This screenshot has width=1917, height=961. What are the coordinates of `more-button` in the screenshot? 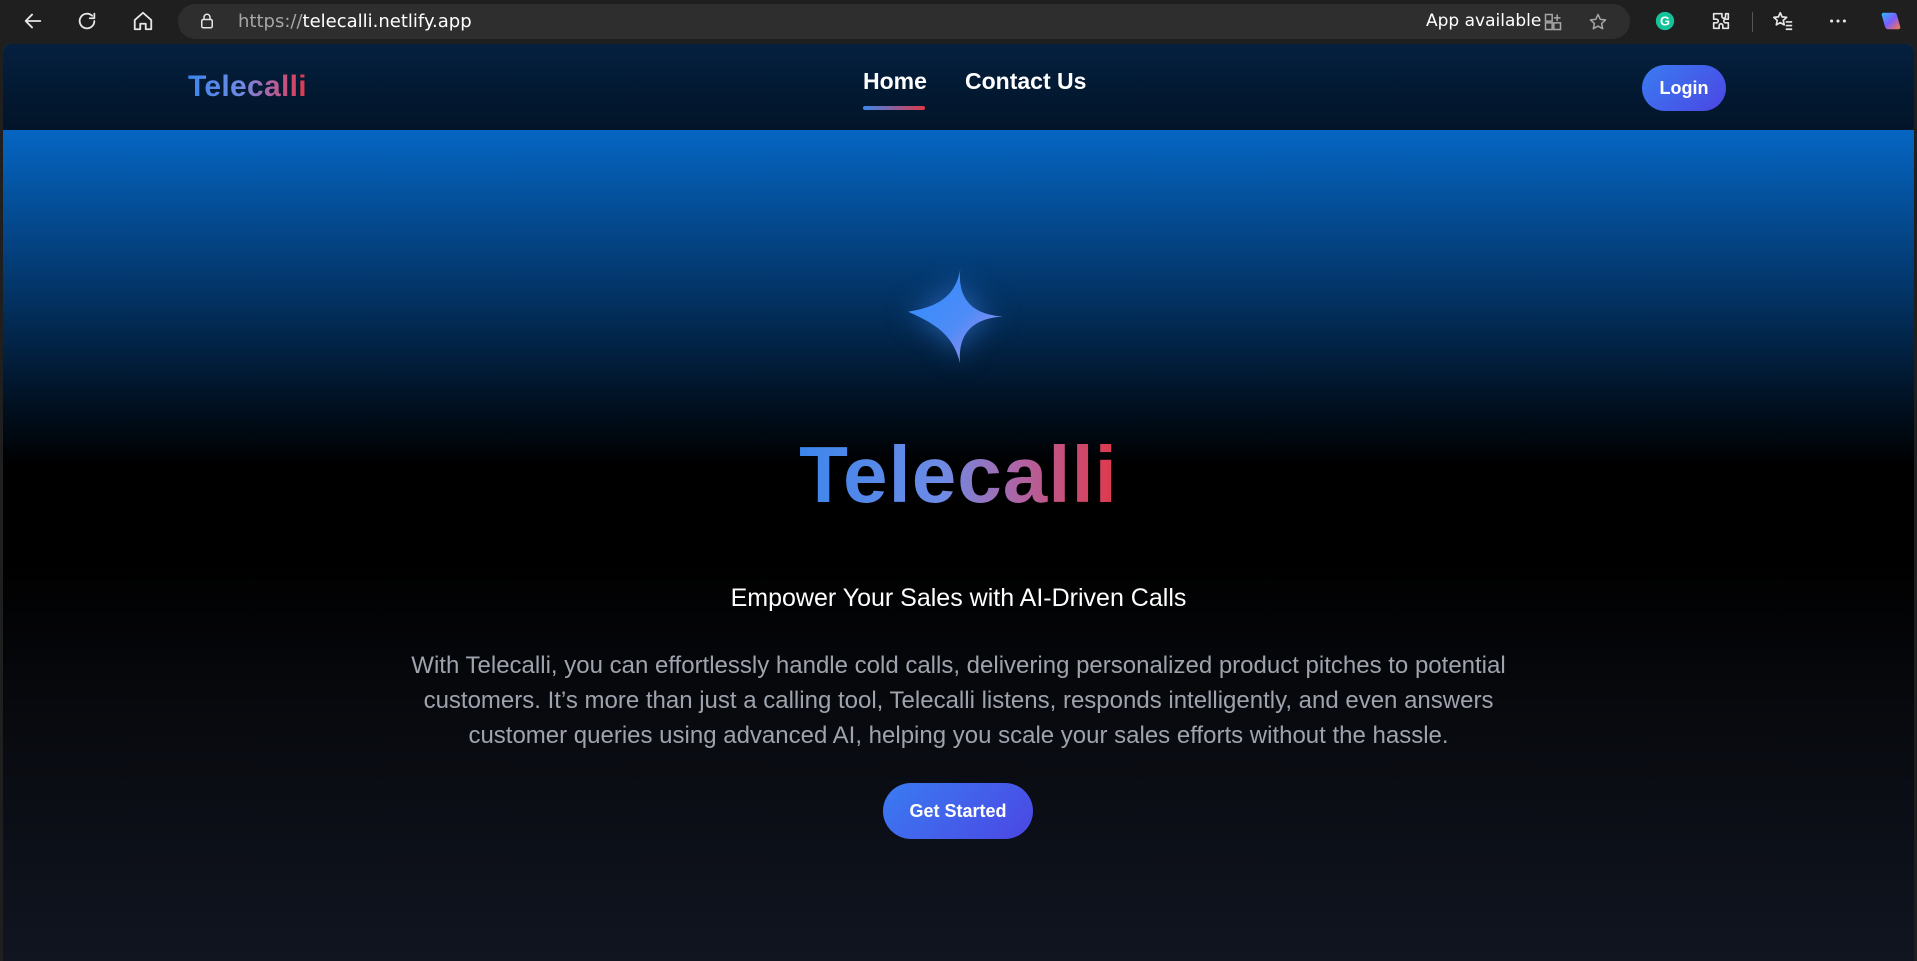 It's located at (1838, 21).